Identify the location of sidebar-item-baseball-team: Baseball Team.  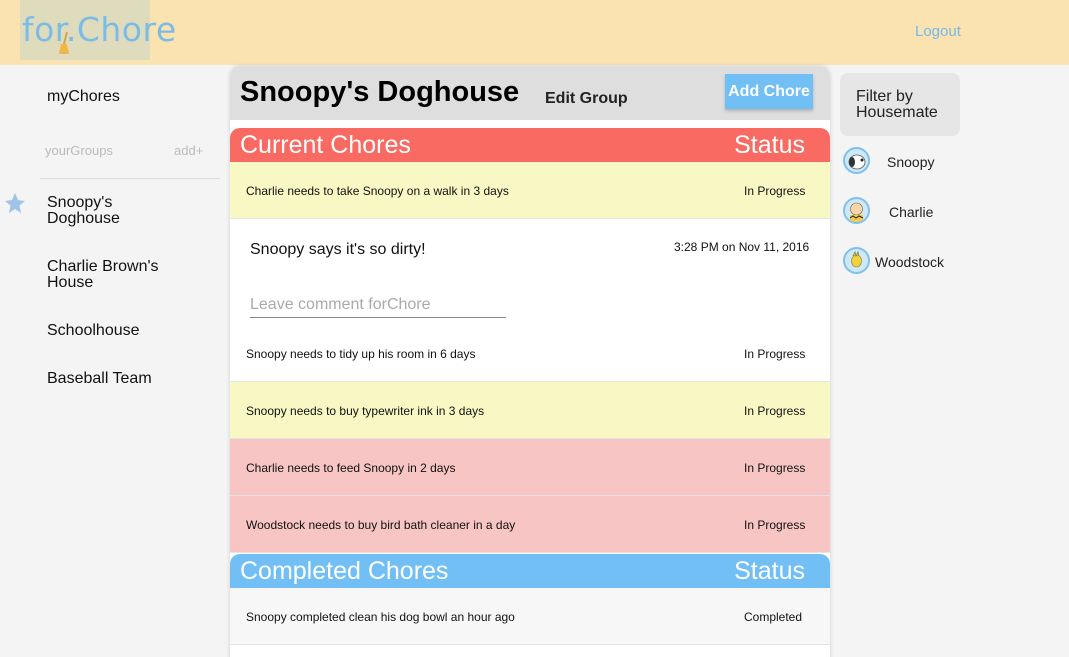
(99, 379).